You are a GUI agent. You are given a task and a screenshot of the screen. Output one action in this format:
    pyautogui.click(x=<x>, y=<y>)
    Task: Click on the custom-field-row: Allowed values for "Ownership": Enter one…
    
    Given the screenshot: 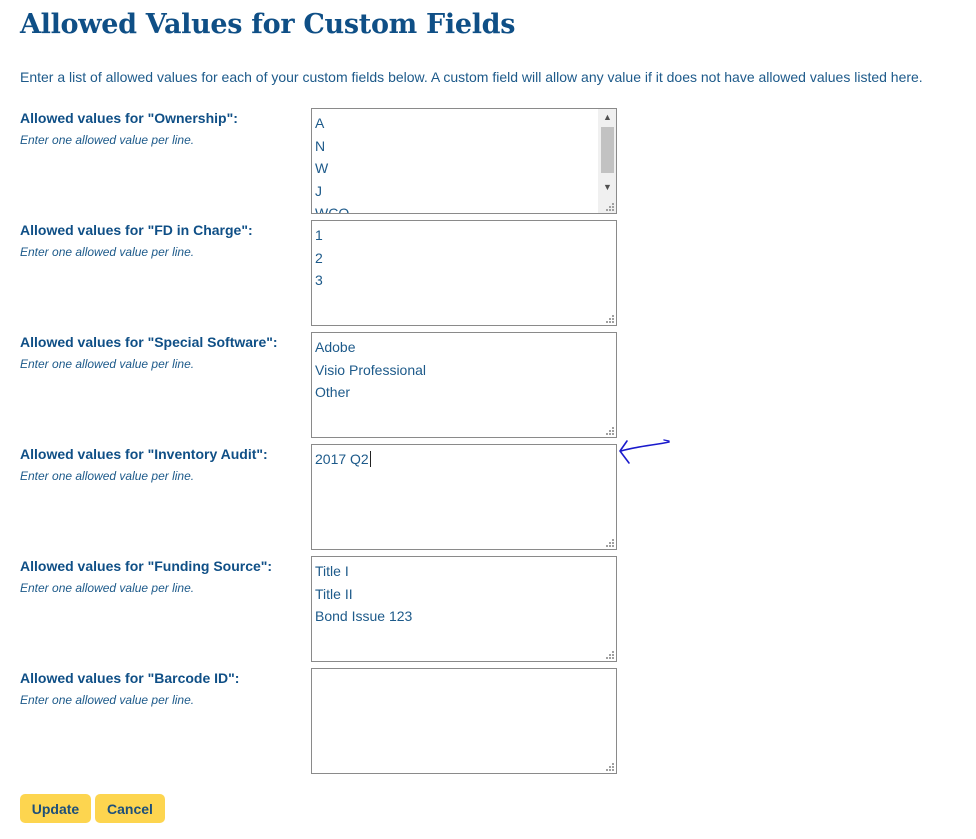 What is the action you would take?
    pyautogui.click(x=320, y=161)
    